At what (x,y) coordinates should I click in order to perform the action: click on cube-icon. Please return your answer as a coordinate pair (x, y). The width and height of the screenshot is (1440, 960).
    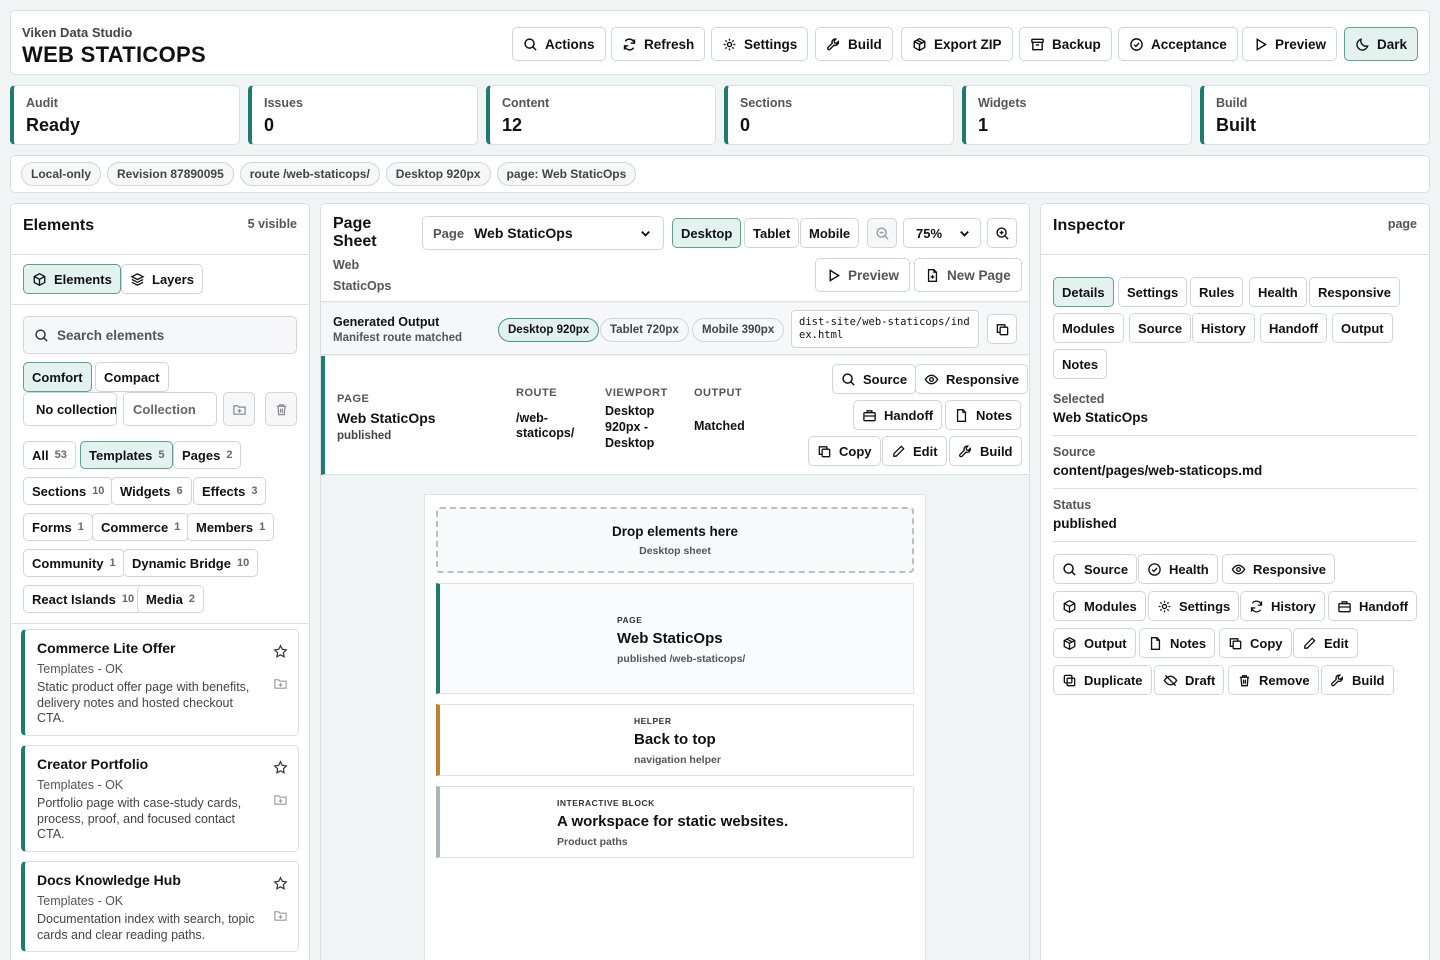
    Looking at the image, I should click on (1069, 606).